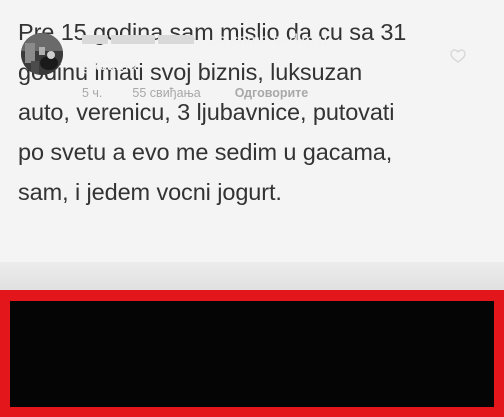 The image size is (504, 417). I want to click on heart-icon, so click(458, 56).